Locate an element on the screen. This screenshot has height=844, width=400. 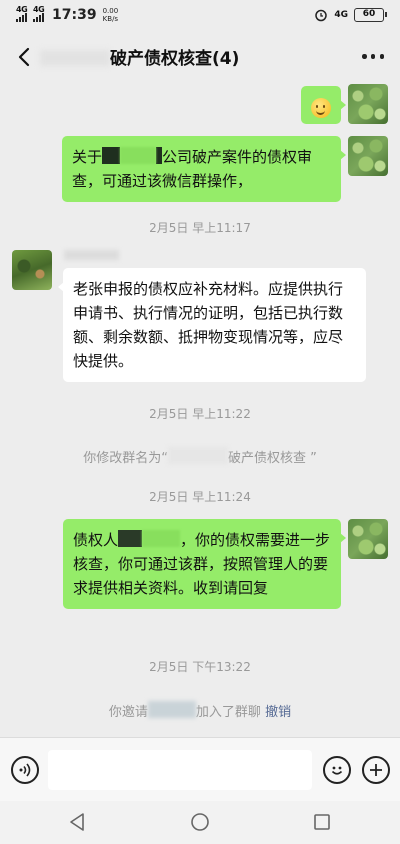
network-speed: 0.00 KB/s is located at coordinates (111, 15).